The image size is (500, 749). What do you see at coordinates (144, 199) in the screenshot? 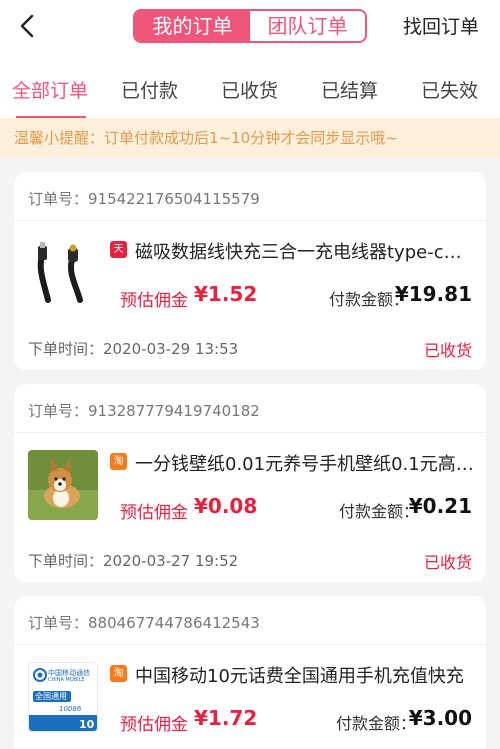
I see `order-number: 订单号：915422176504115579` at bounding box center [144, 199].